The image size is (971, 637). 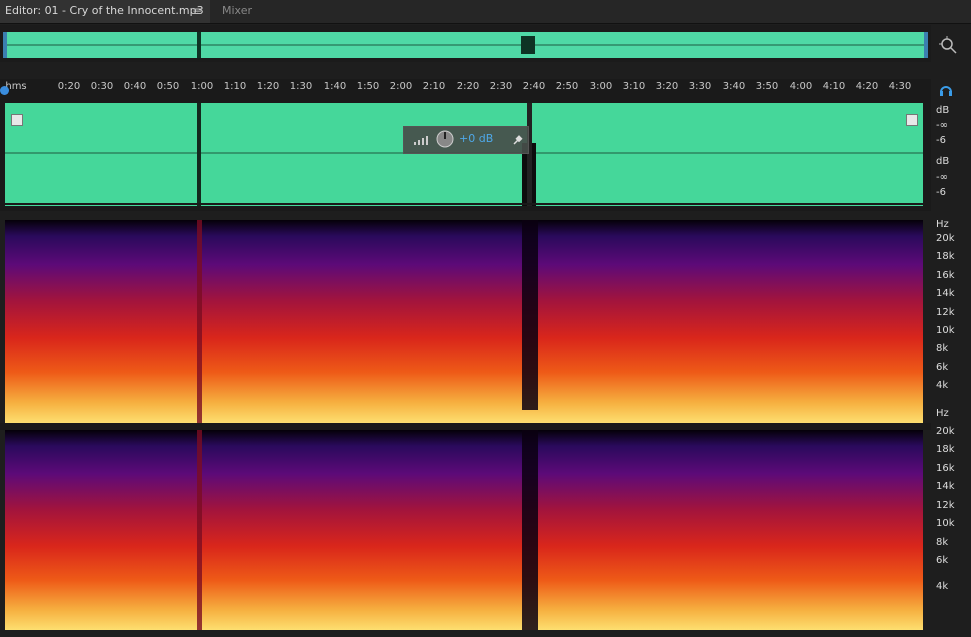 What do you see at coordinates (237, 11) in the screenshot?
I see `tab-mixer: Mixer` at bounding box center [237, 11].